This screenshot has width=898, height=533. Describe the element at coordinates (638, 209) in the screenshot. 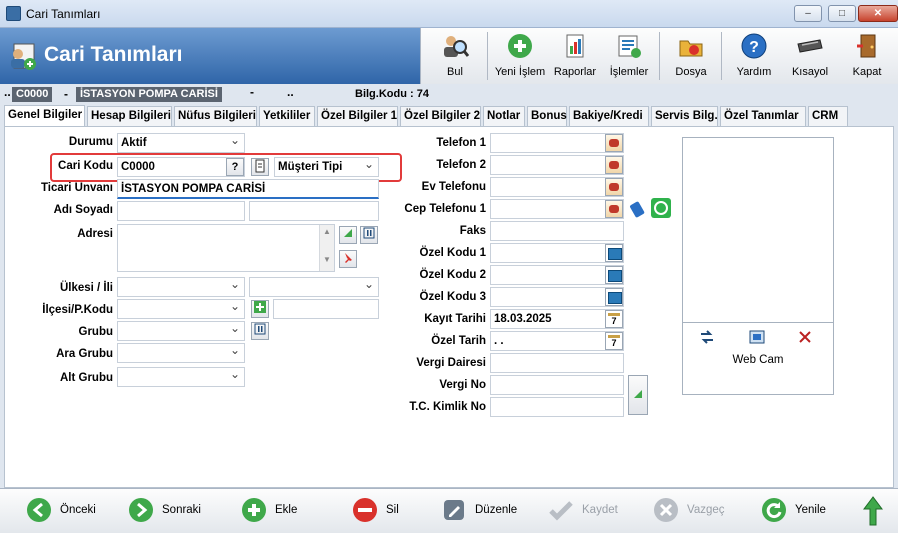

I see `sms-icon` at that location.